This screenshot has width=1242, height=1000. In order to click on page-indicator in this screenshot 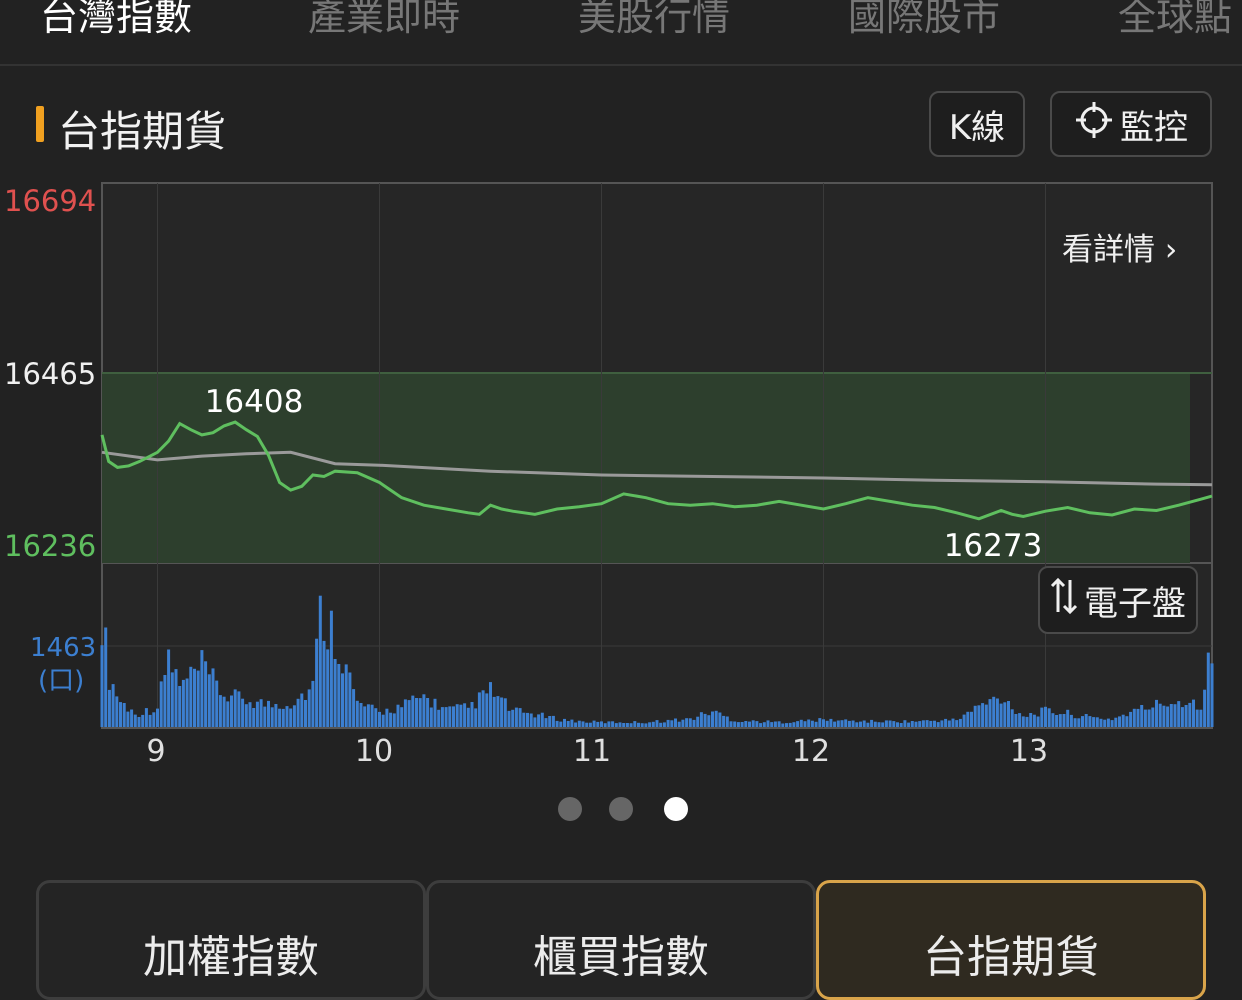, I will do `click(621, 810)`.